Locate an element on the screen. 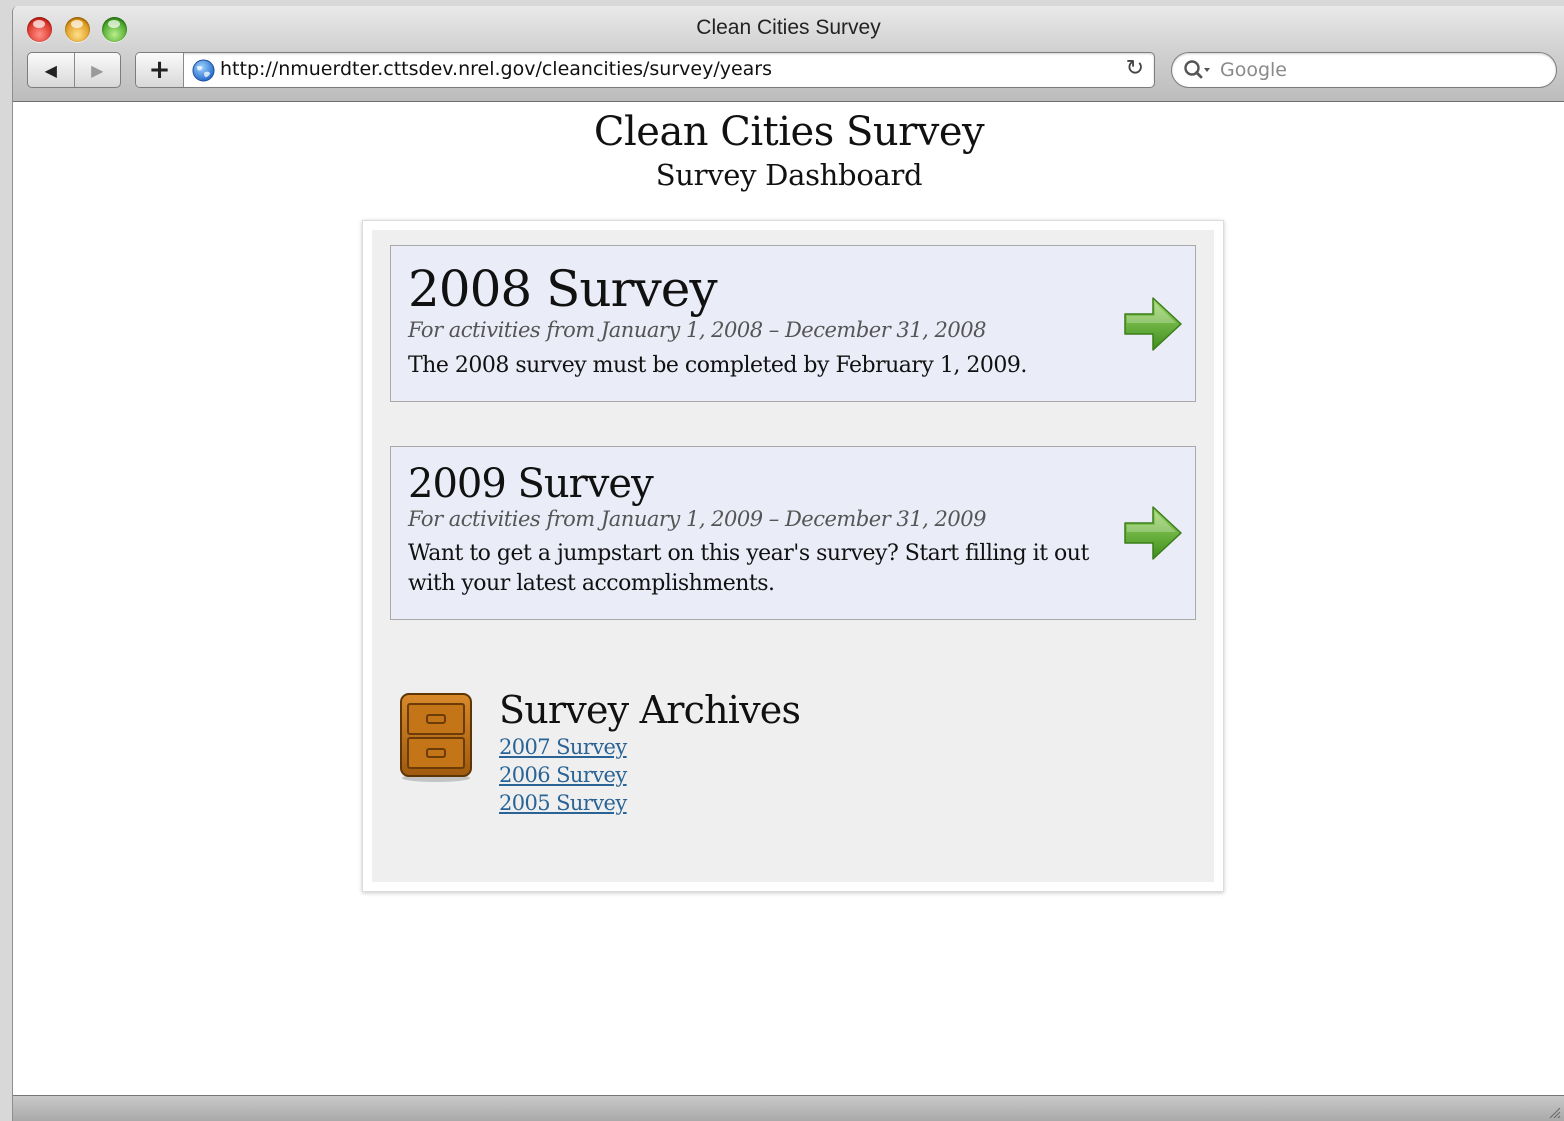 This screenshot has height=1121, width=1564. archive-links: 2007 Survey 2006 Survey 2005 Survey is located at coordinates (563, 777).